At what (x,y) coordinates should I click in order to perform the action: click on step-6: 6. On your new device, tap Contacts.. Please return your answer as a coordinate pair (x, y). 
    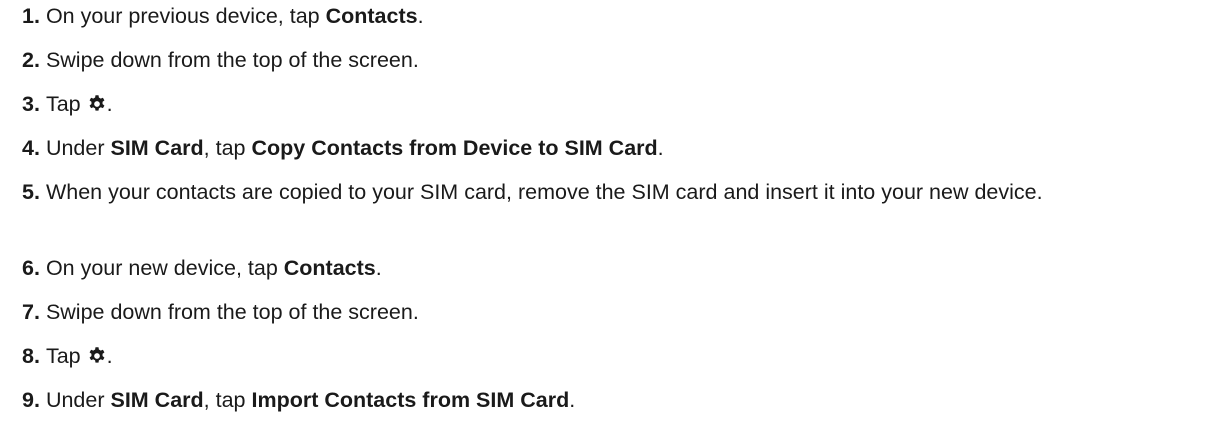
    Looking at the image, I should click on (608, 268).